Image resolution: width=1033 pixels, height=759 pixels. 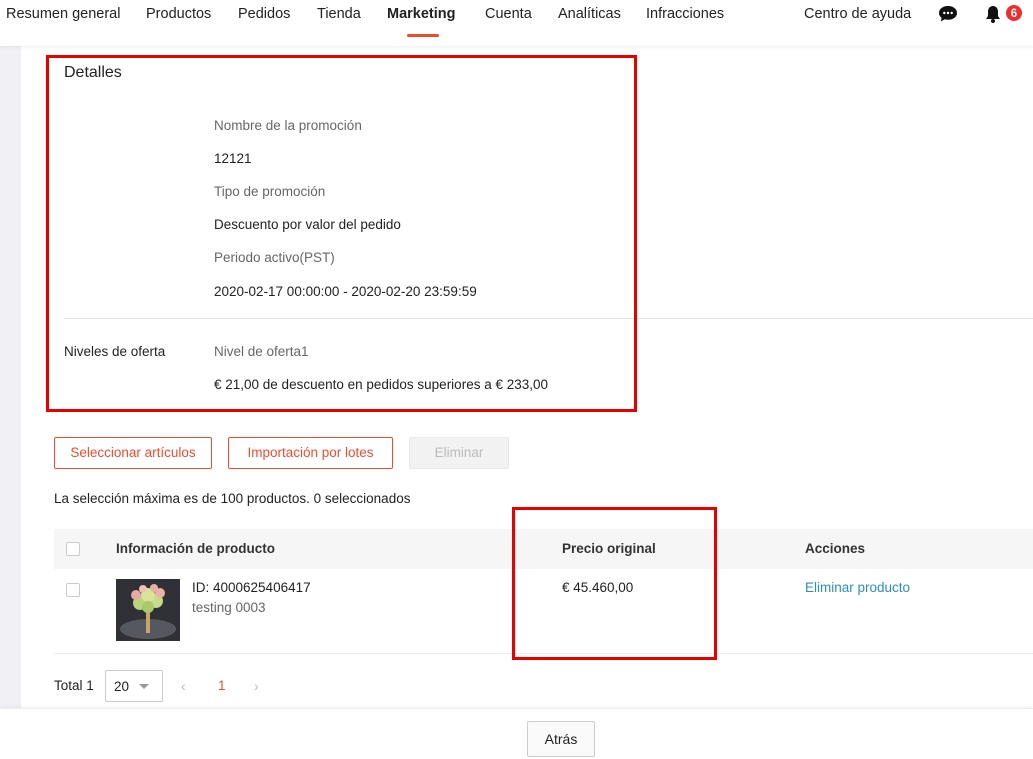 I want to click on product-id: ID: 4000625406417, so click(x=251, y=587).